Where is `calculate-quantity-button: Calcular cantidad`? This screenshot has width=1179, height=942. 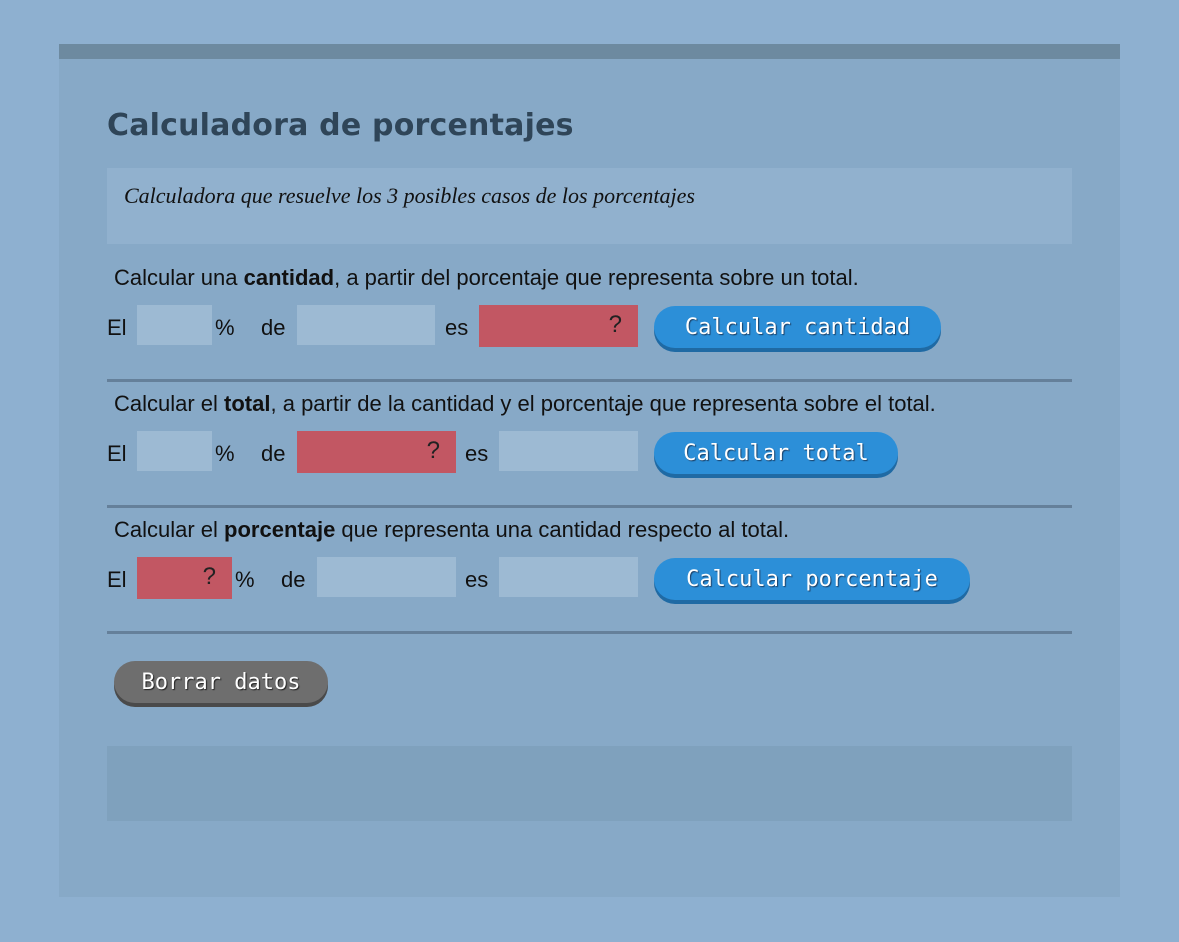 calculate-quantity-button: Calcular cantidad is located at coordinates (797, 327).